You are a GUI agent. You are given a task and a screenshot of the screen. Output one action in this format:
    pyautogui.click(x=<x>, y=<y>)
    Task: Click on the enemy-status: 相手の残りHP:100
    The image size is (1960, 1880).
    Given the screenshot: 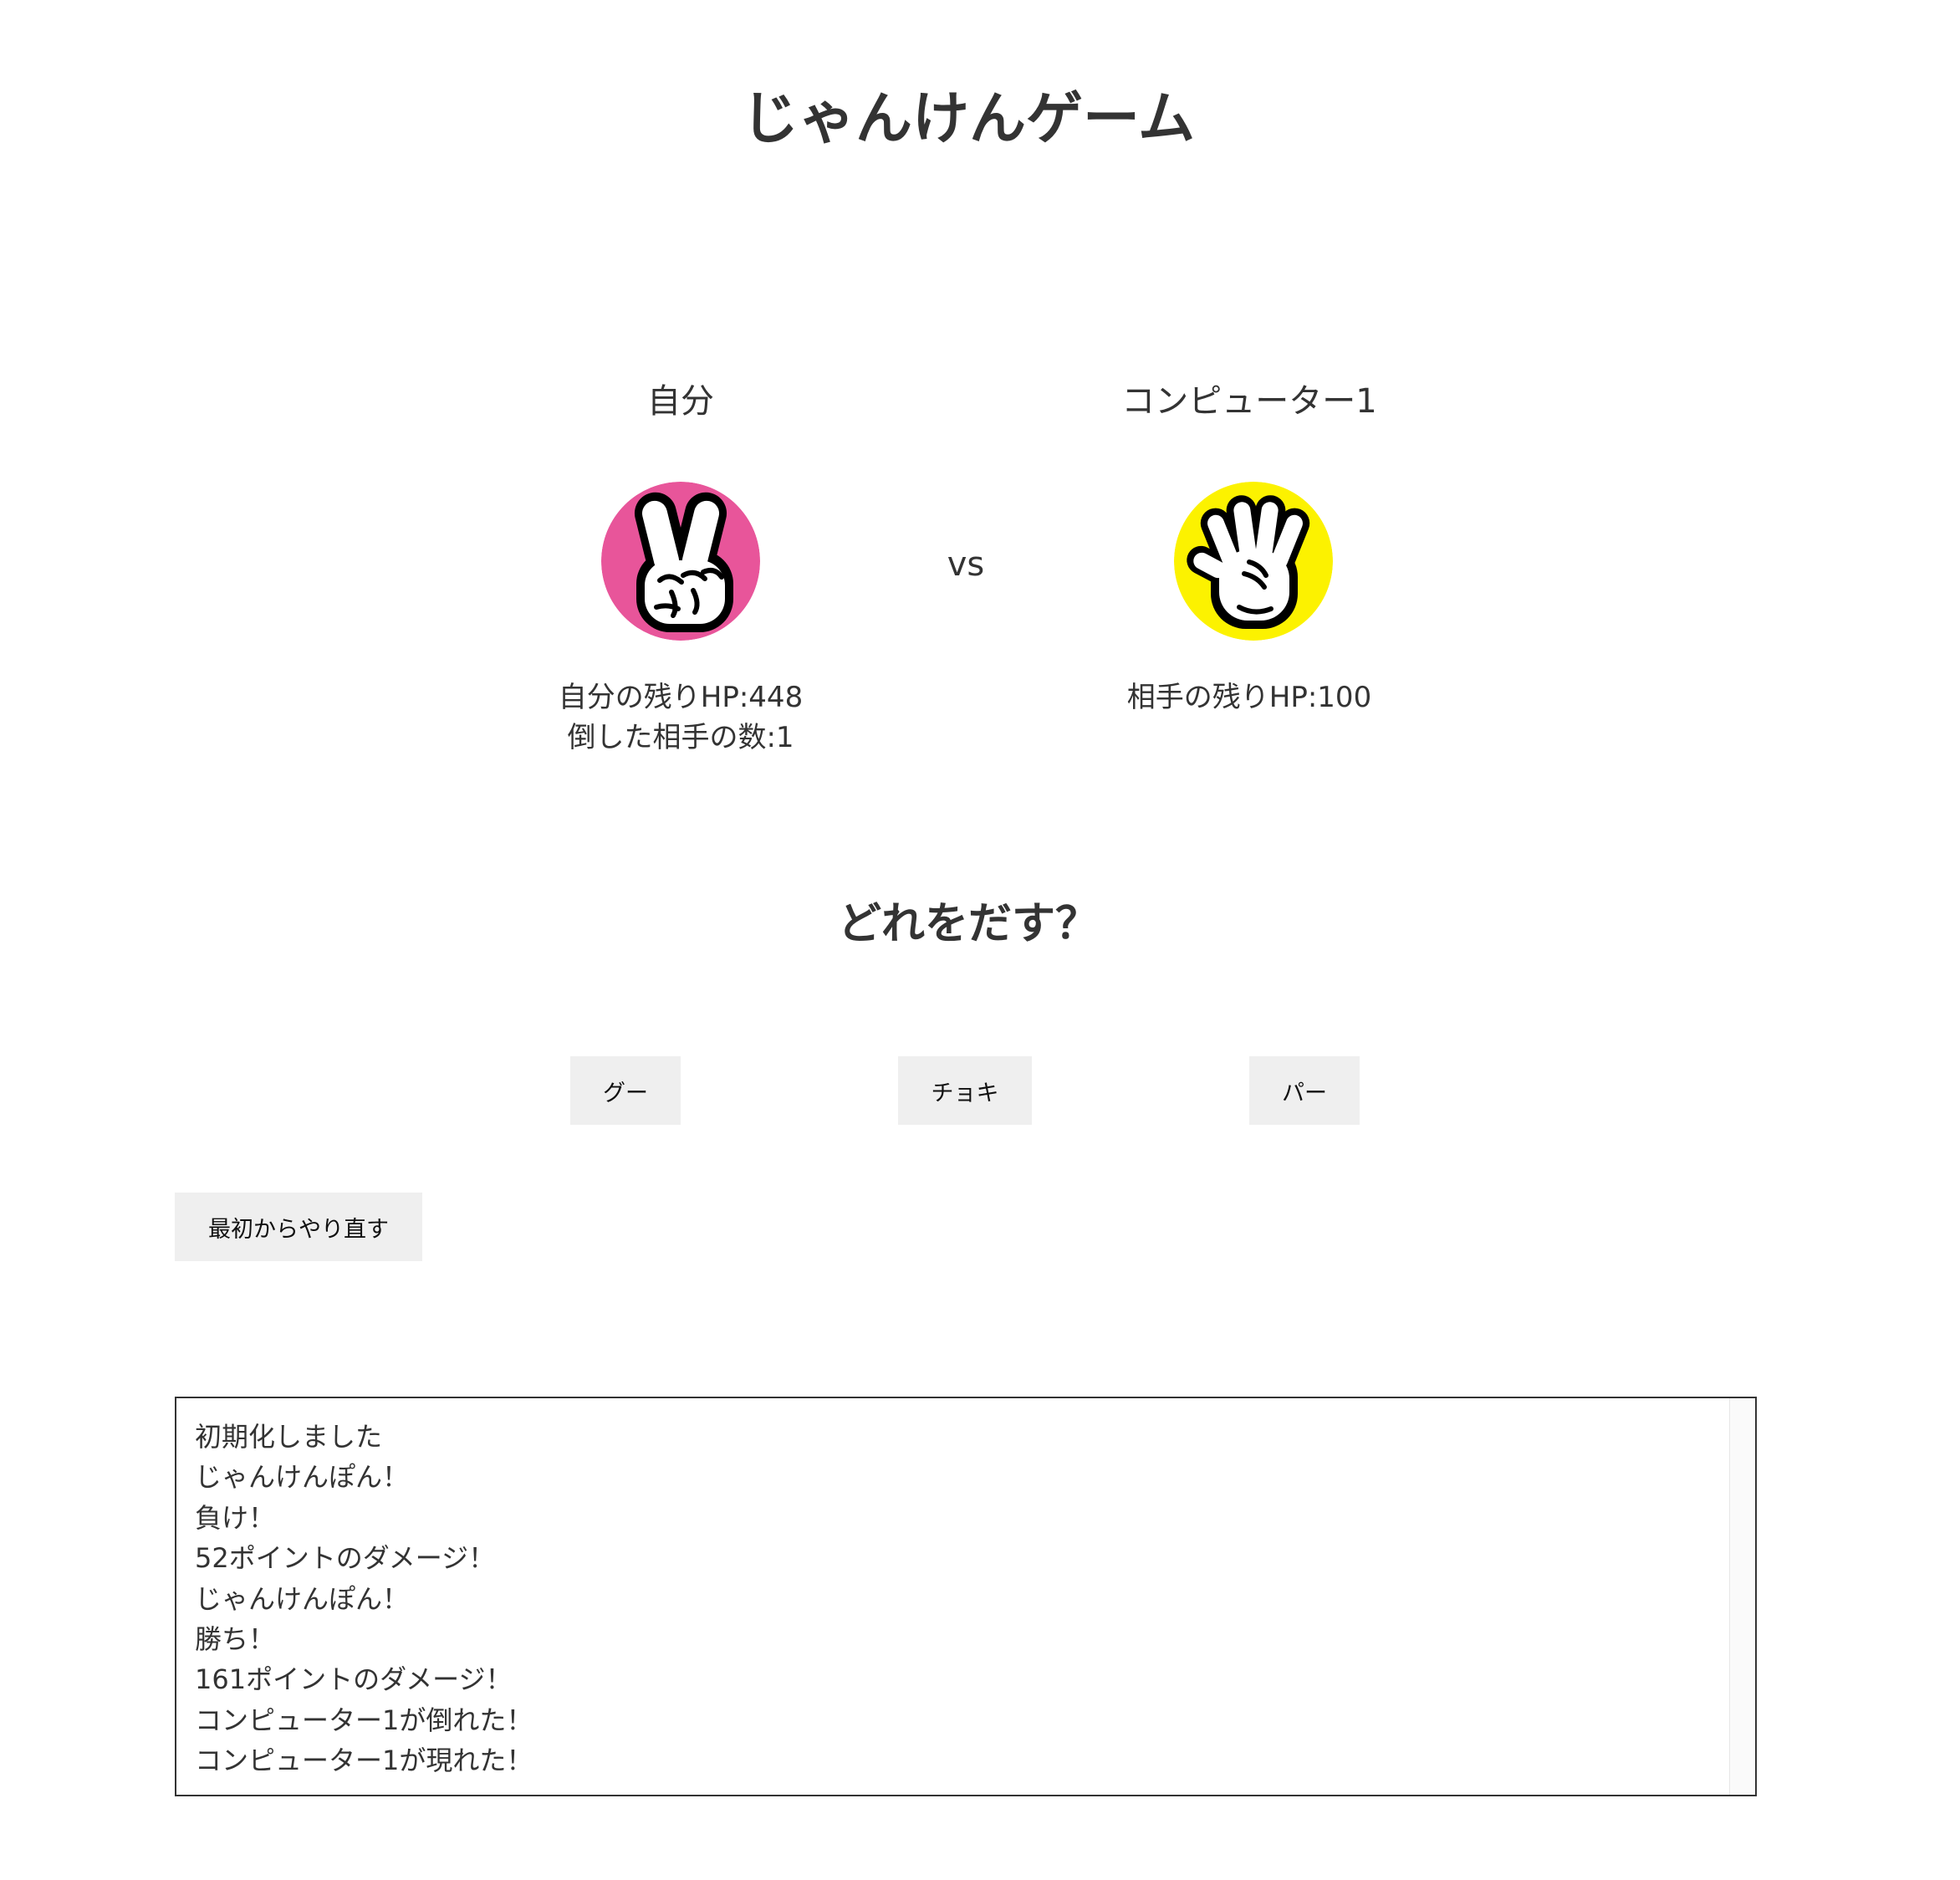 What is the action you would take?
    pyautogui.click(x=1249, y=697)
    